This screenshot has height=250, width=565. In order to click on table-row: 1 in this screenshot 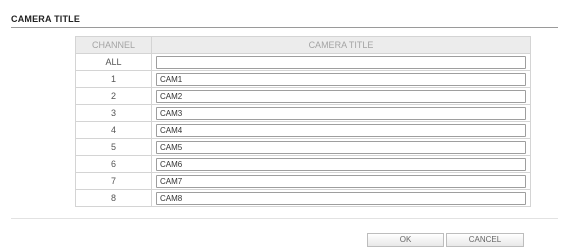, I will do `click(303, 79)`.